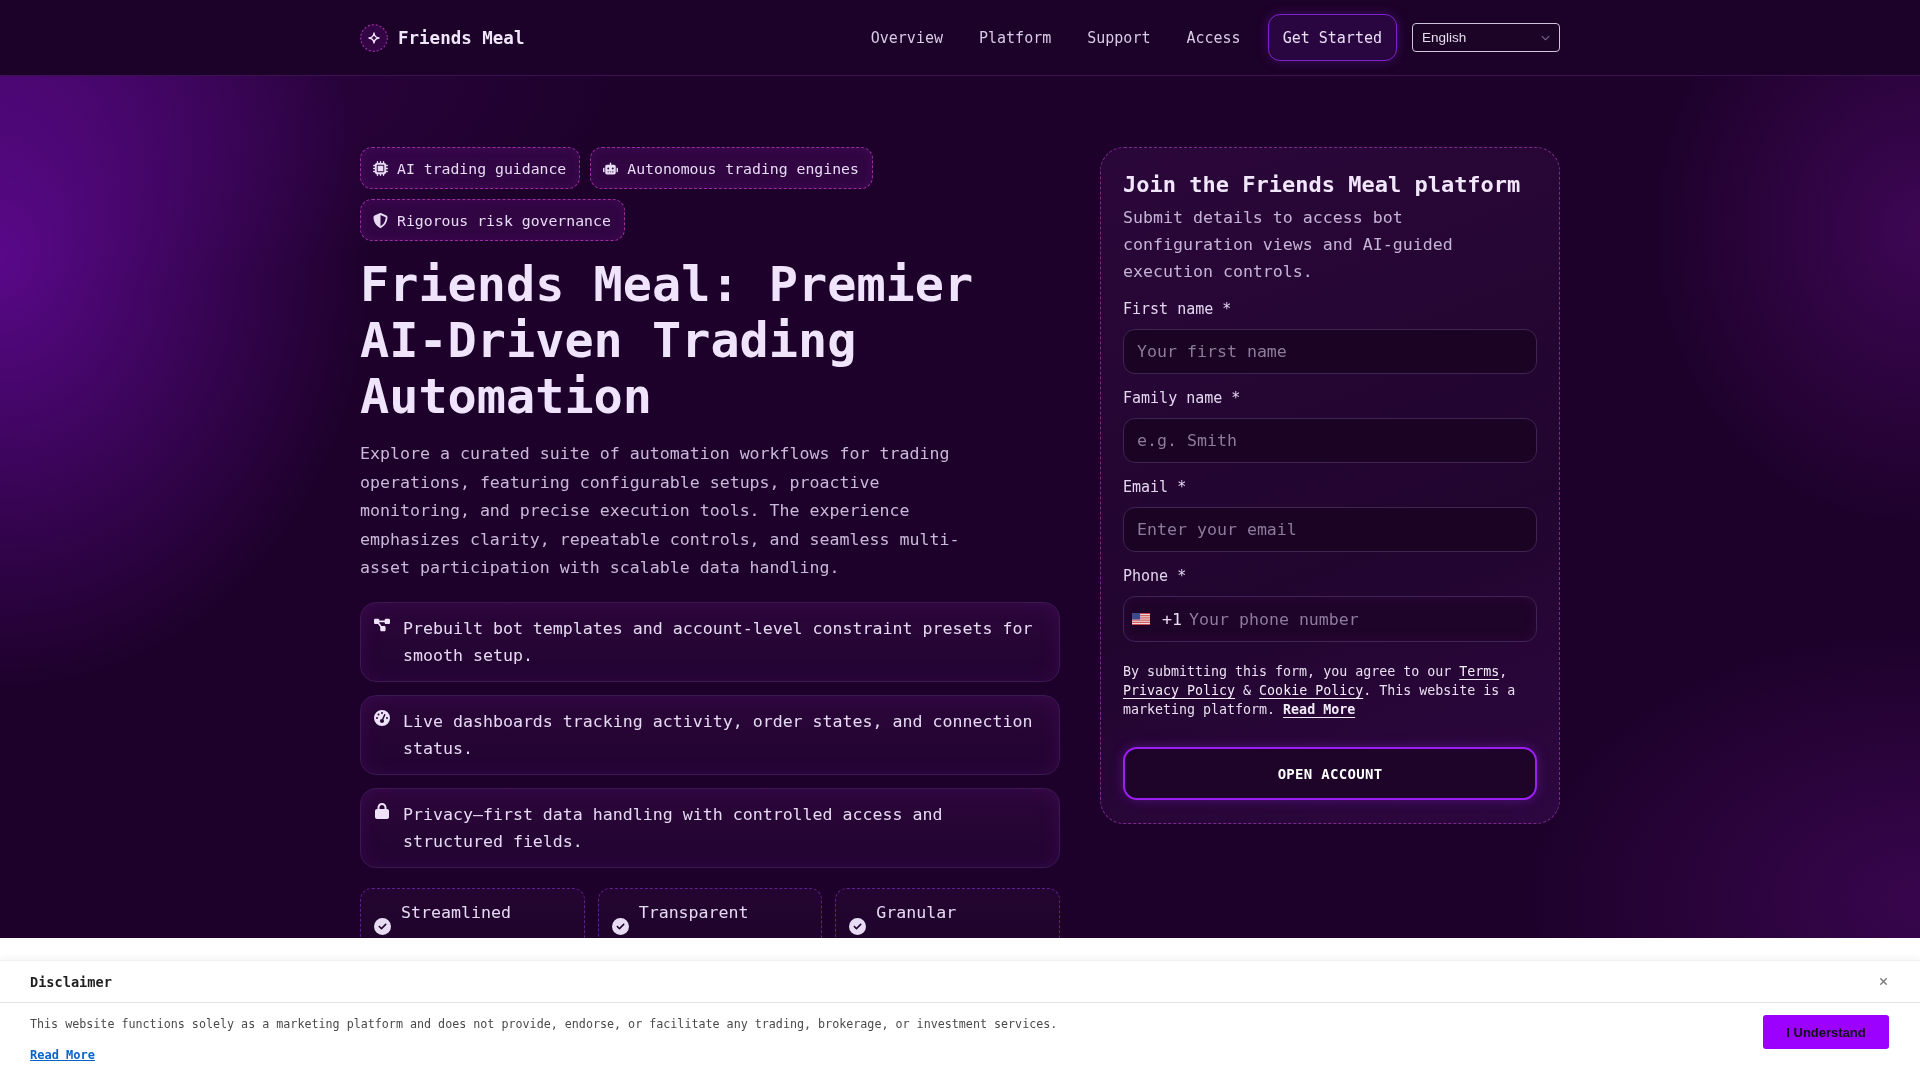 The image size is (1920, 1080). What do you see at coordinates (660, 511) in the screenshot?
I see `hero-description: Explore a curated suite of automation workflows for trading operations, featuring configurable setups, proactive monitoring, and precise execution tools. The experience emphasizes clarity, repeatable controls, and seamless multi-asset participation with scalable data handling.` at bounding box center [660, 511].